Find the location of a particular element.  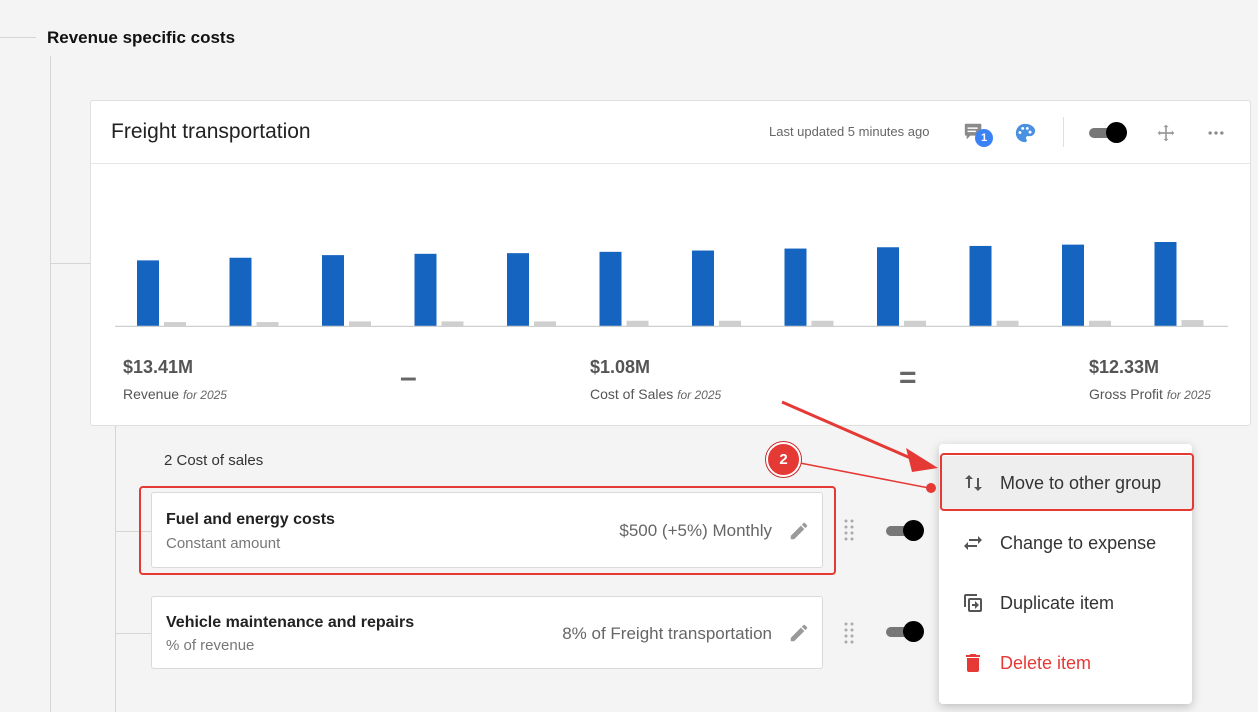

cost-of-sales-metric: $1.08M Cost of Sales for 2025 is located at coordinates (655, 379).